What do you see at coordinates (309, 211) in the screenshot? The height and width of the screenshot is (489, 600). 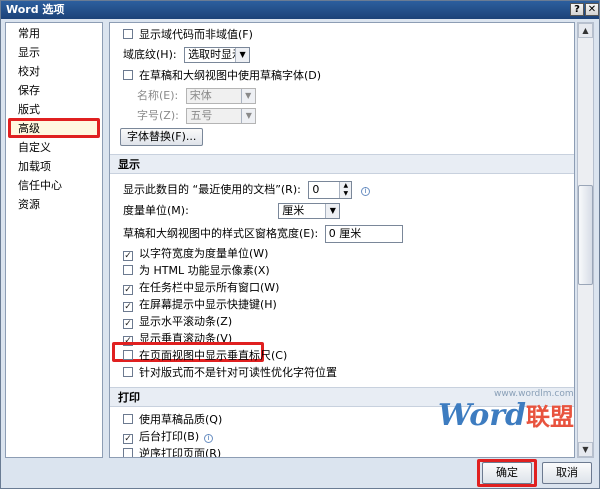 I see `measure-unit-select: 厘米 ▼` at bounding box center [309, 211].